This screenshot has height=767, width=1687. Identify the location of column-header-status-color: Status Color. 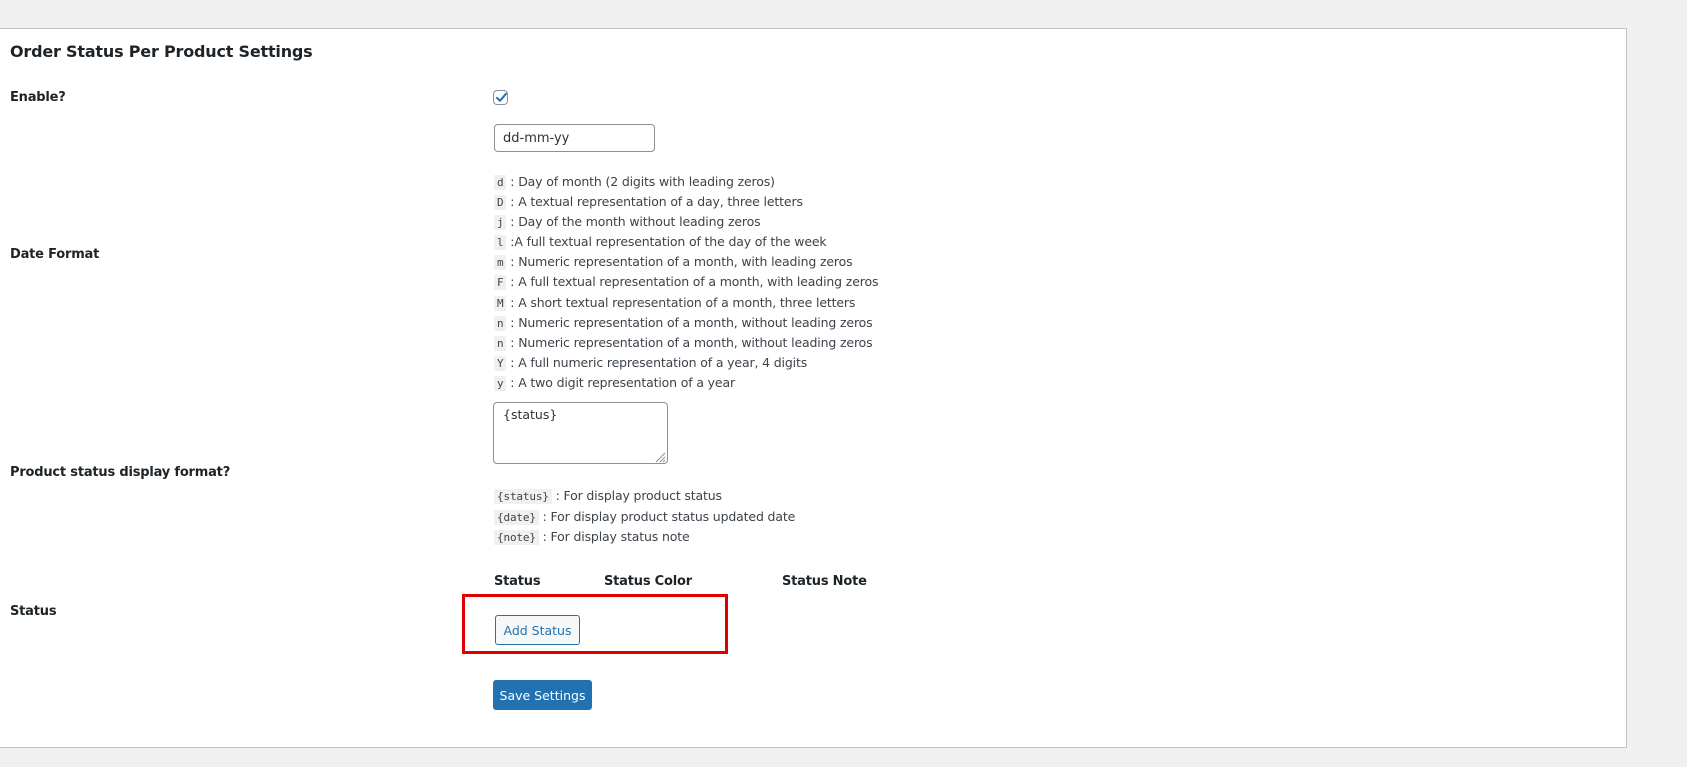
(648, 581).